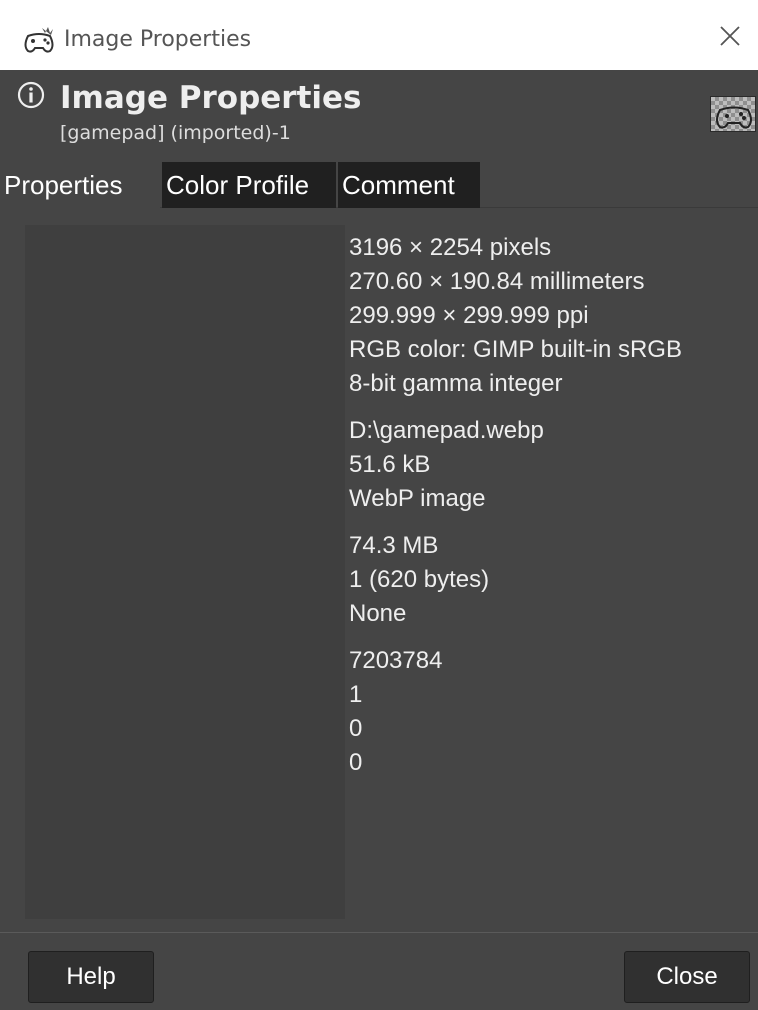 This screenshot has height=1010, width=758. Describe the element at coordinates (396, 660) in the screenshot. I see `number-of-pixels-value: 7203784` at that location.